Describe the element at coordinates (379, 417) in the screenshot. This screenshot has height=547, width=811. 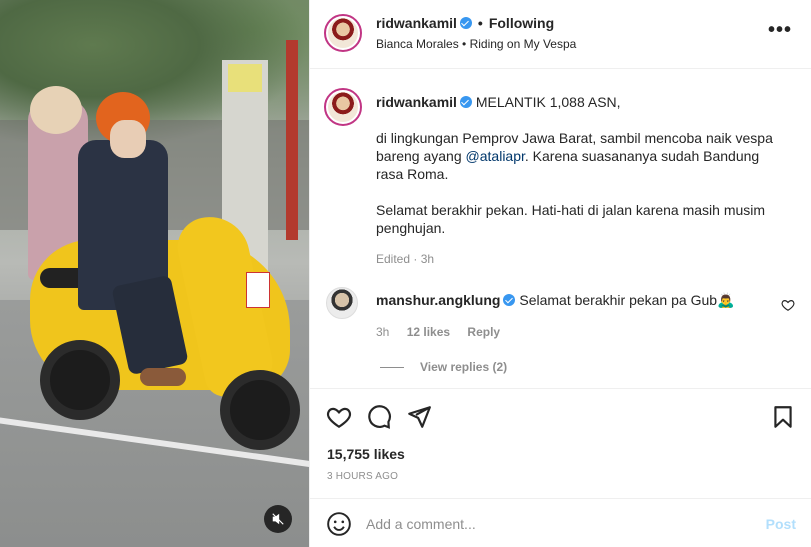
I see `comment-bubble-icon` at that location.